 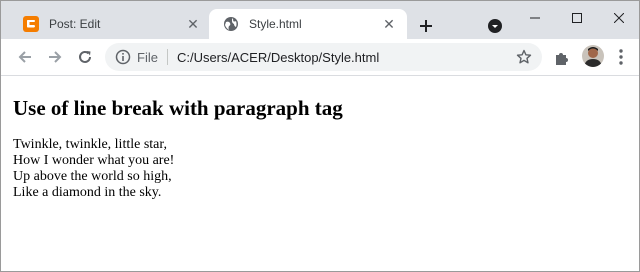 I want to click on arrow-left-icon, so click(x=24, y=57).